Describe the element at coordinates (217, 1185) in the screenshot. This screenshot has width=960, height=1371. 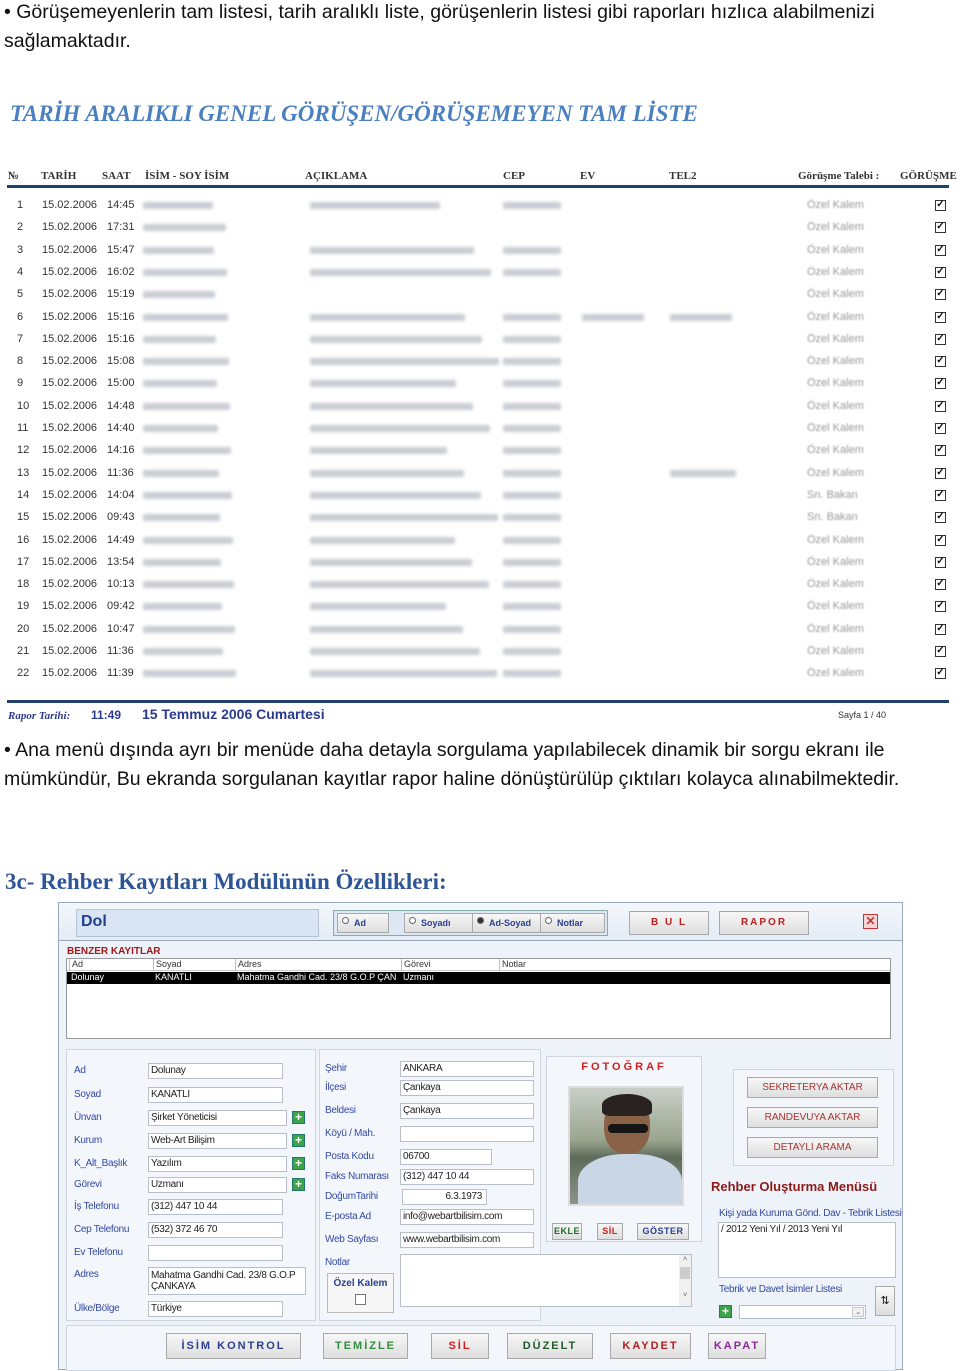
I see `field-5-input: Uzmanı` at that location.